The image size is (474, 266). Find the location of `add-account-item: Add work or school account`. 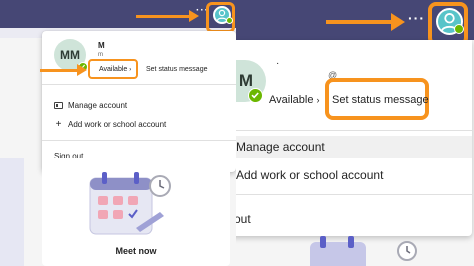

add-account-item: Add work or school account is located at coordinates (309, 175).